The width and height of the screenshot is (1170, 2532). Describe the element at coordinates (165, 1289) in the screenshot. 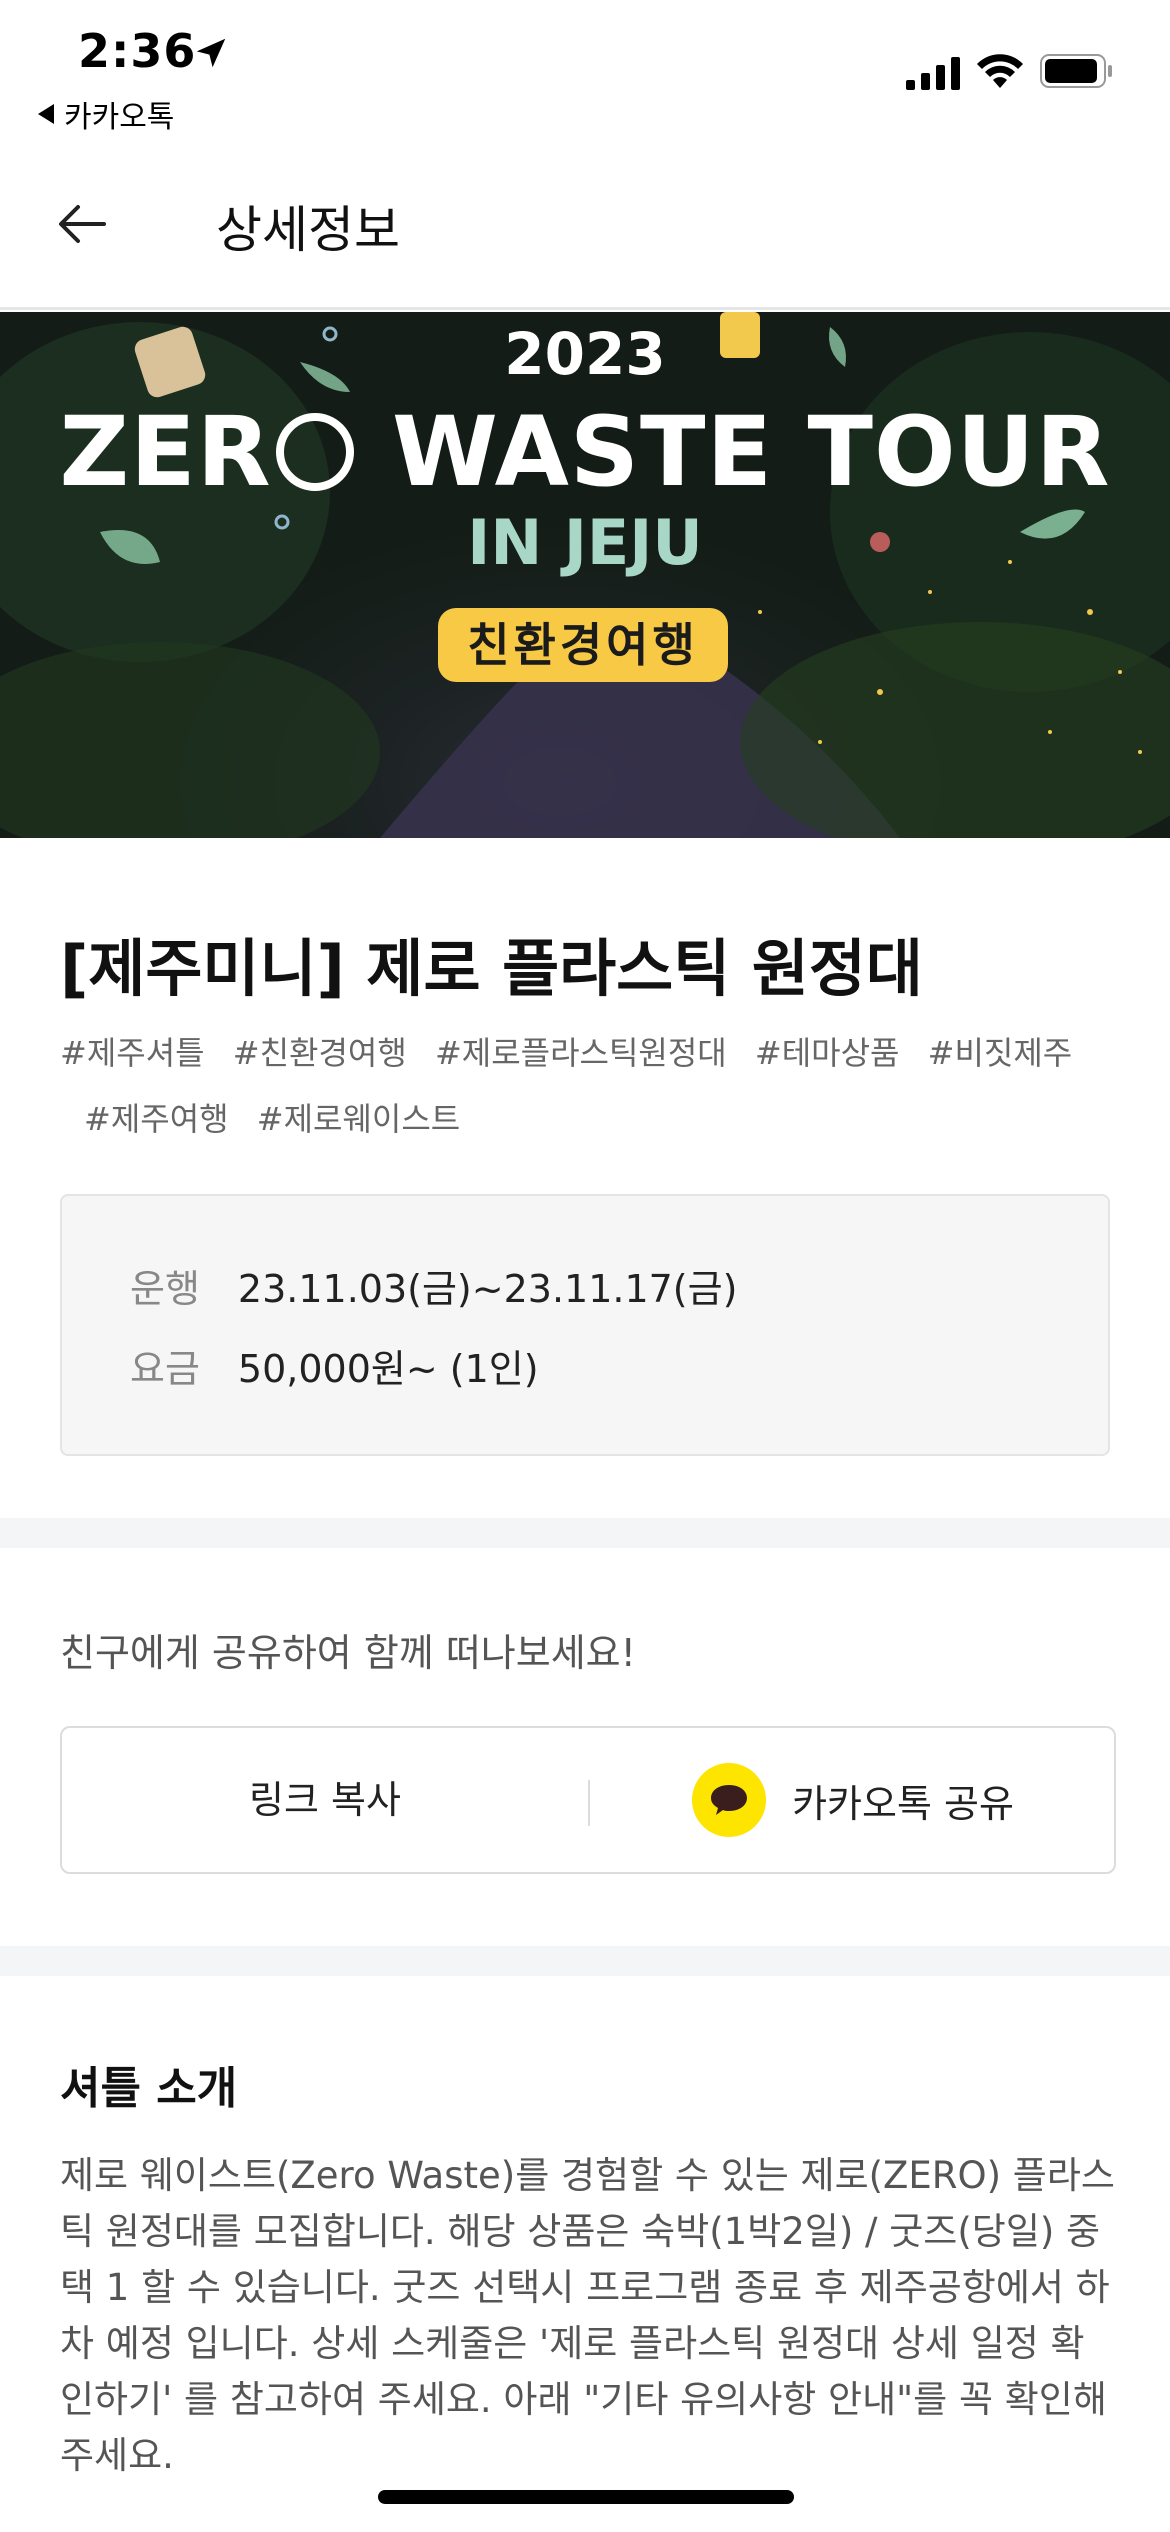

I see `operation-label: 운행` at that location.